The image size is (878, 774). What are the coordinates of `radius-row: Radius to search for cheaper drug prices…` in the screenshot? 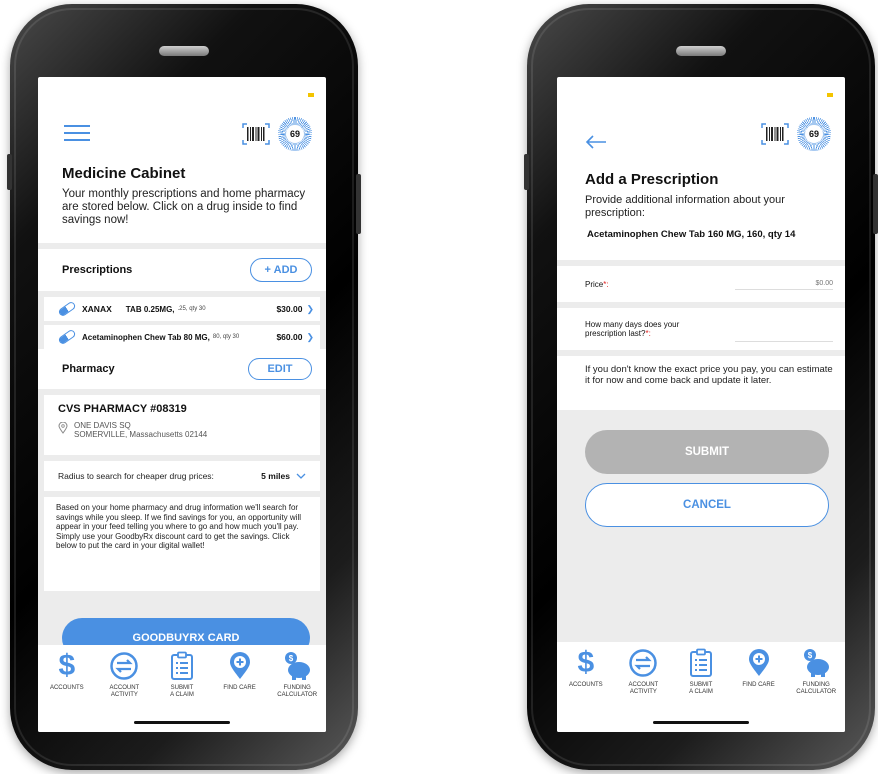 It's located at (182, 476).